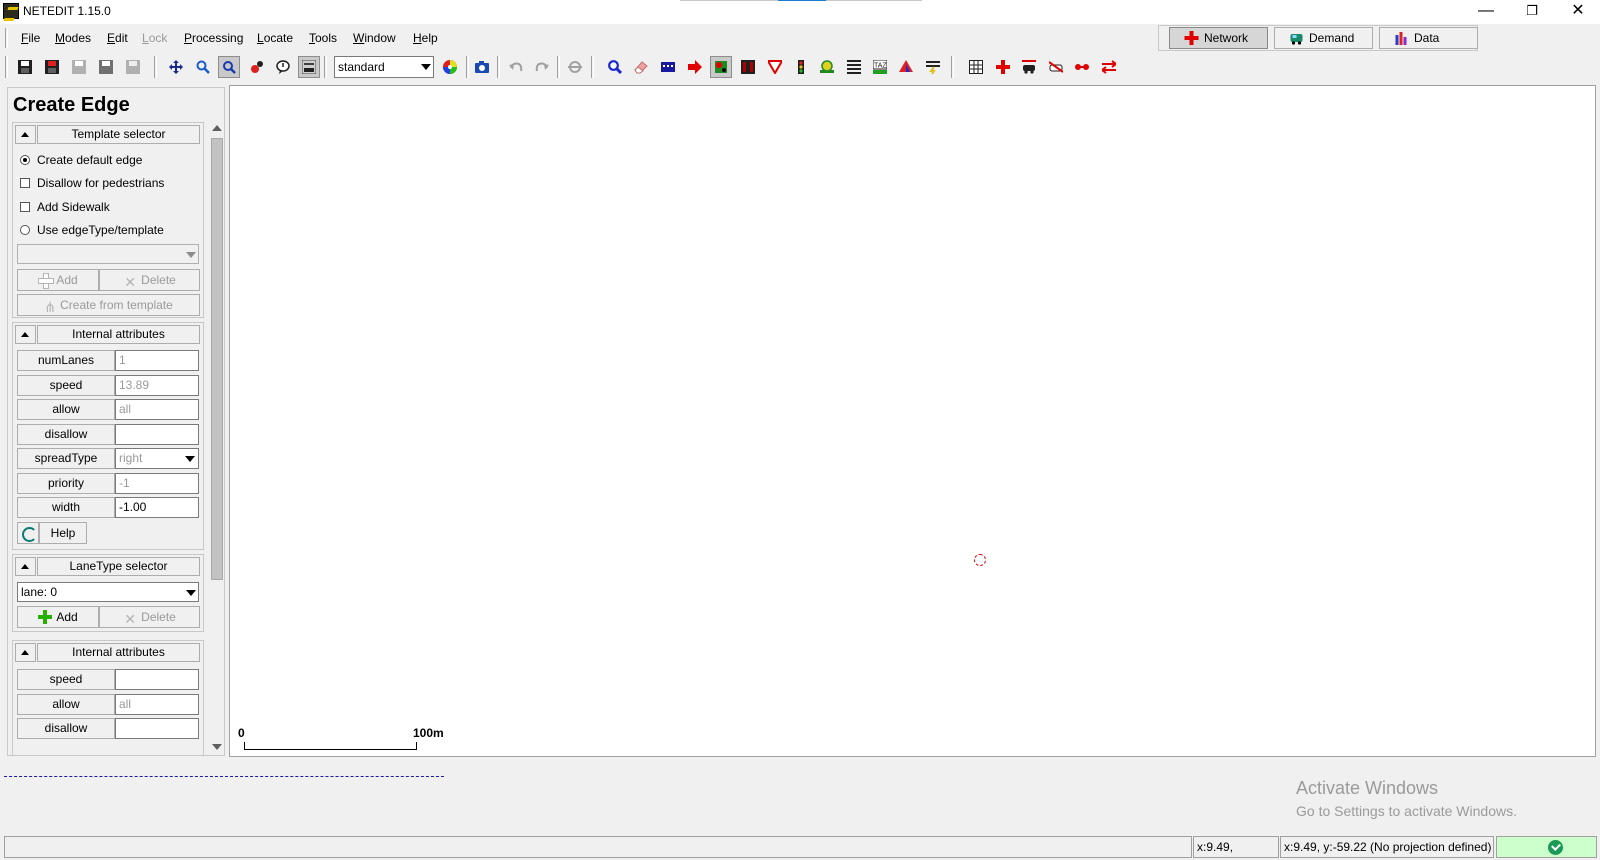  Describe the element at coordinates (1218, 38) in the screenshot. I see `network-mode-button: Network` at that location.